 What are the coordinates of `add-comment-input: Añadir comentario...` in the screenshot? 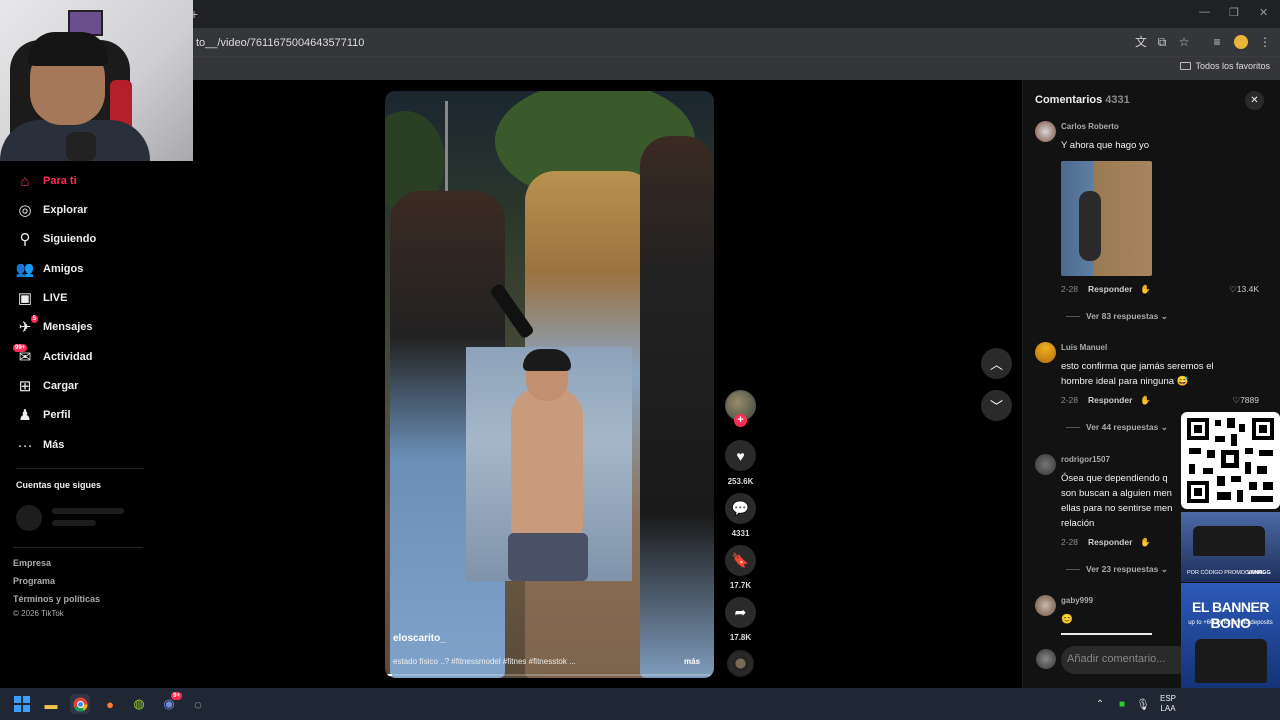 It's located at (1126, 660).